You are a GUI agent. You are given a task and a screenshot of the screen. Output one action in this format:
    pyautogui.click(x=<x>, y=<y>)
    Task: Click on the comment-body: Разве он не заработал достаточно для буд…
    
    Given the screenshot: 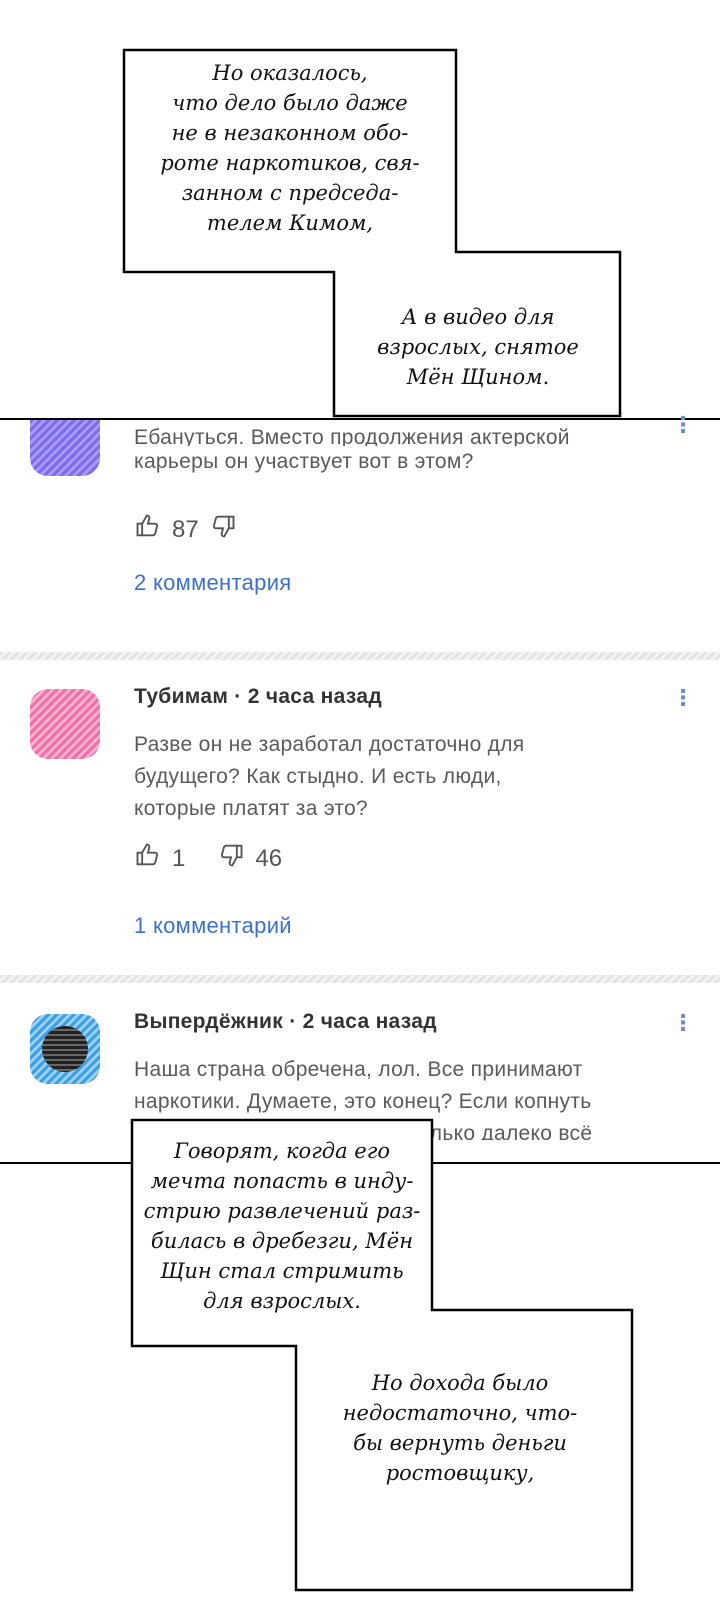 What is the action you would take?
    pyautogui.click(x=329, y=776)
    